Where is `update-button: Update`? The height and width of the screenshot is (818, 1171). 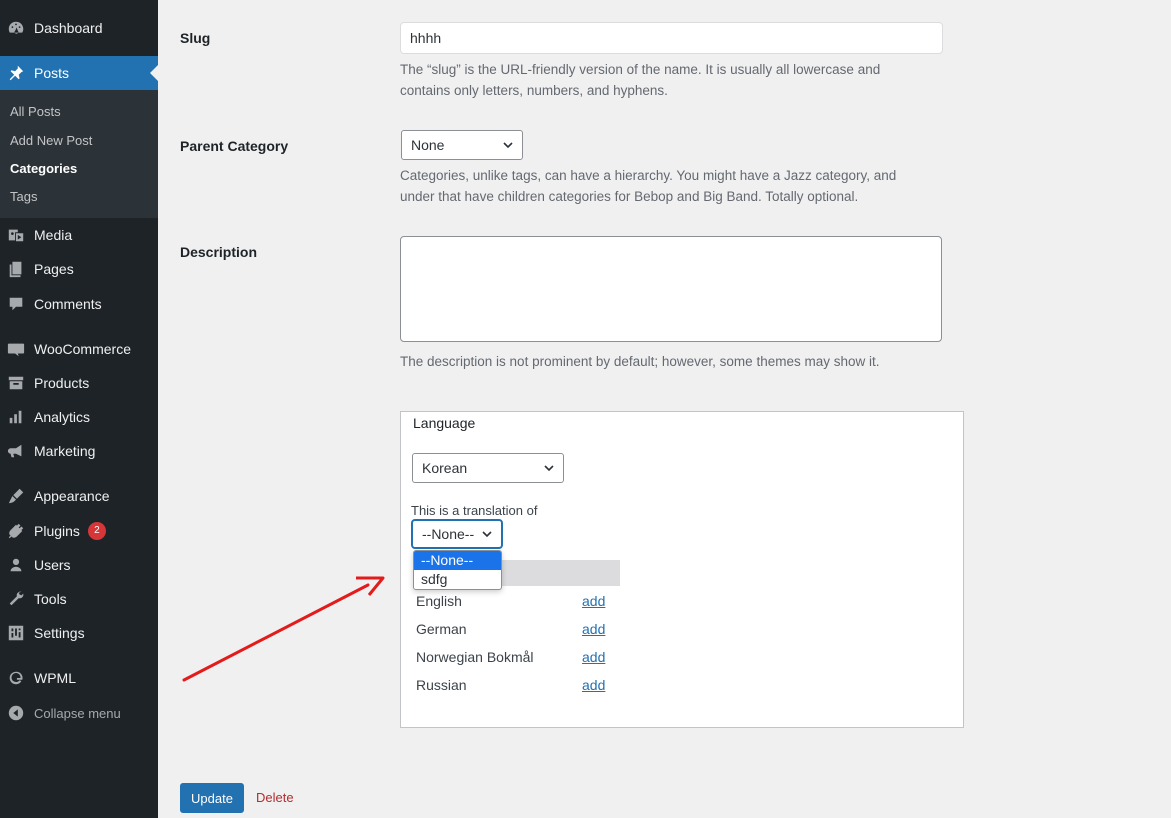 update-button: Update is located at coordinates (212, 798).